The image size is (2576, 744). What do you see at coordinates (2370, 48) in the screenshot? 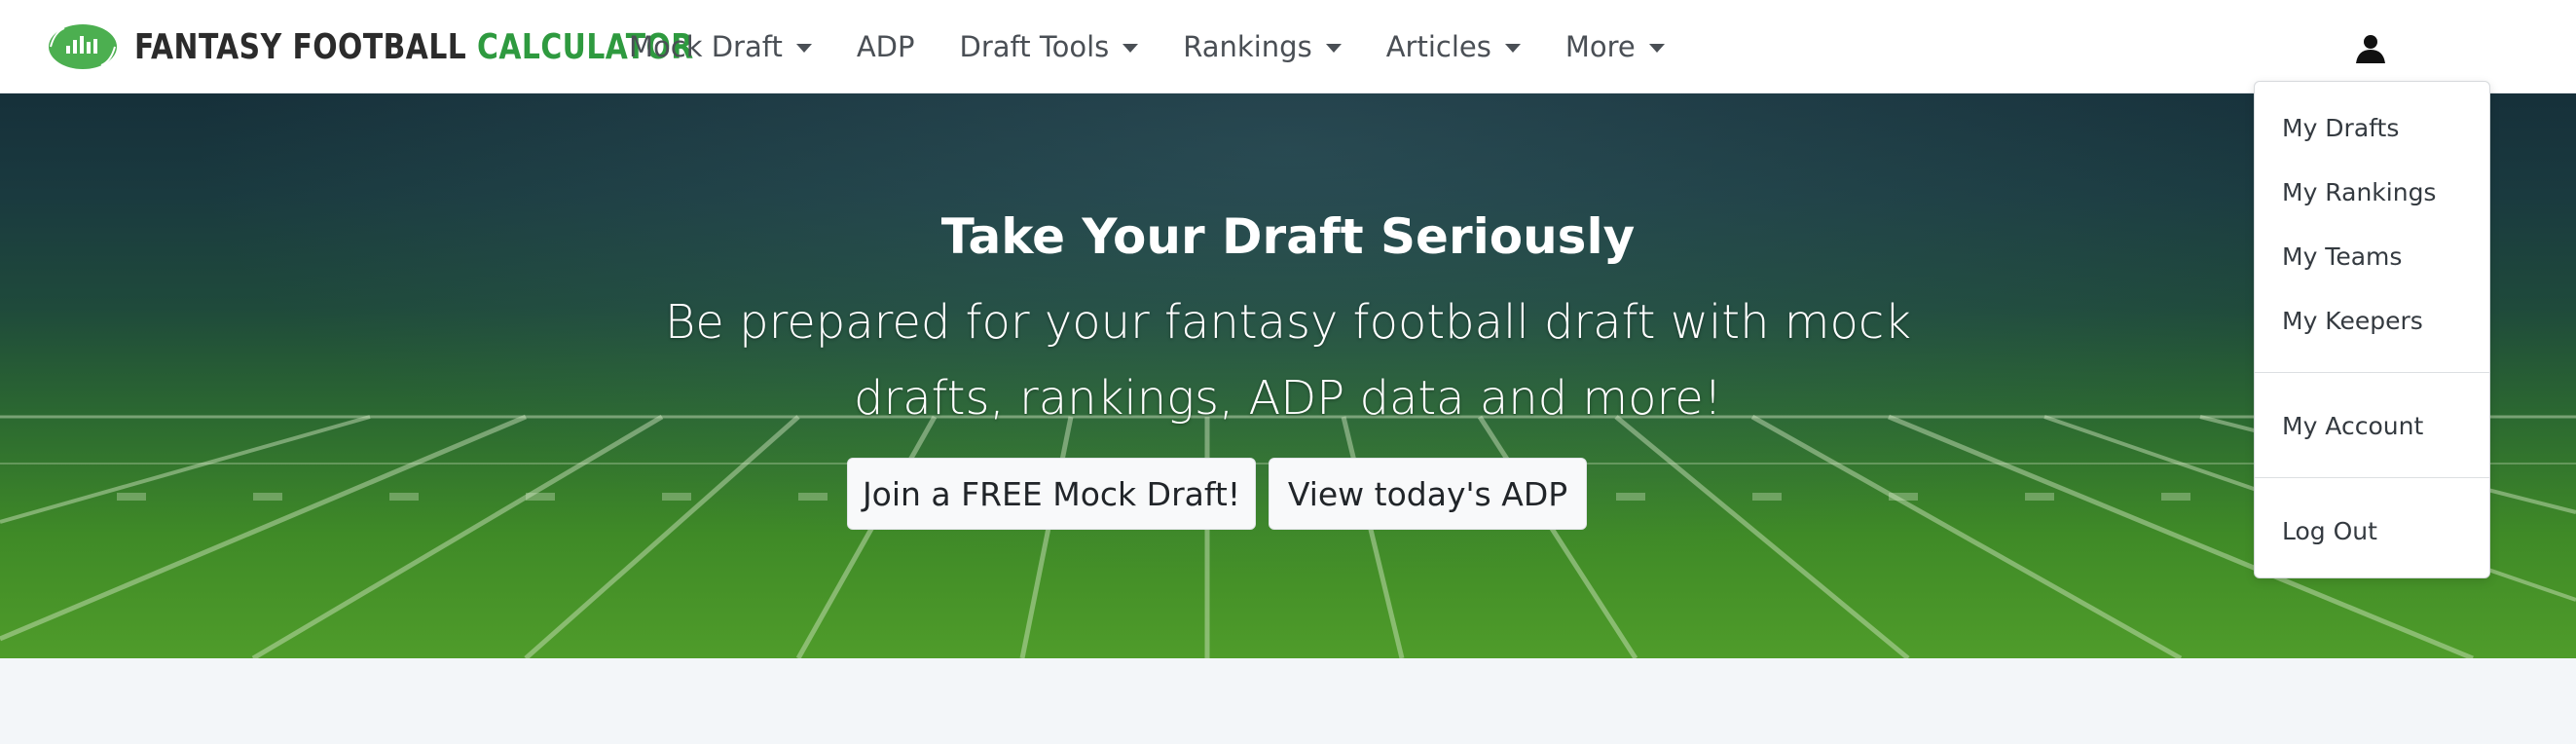
I see `user-icon` at bounding box center [2370, 48].